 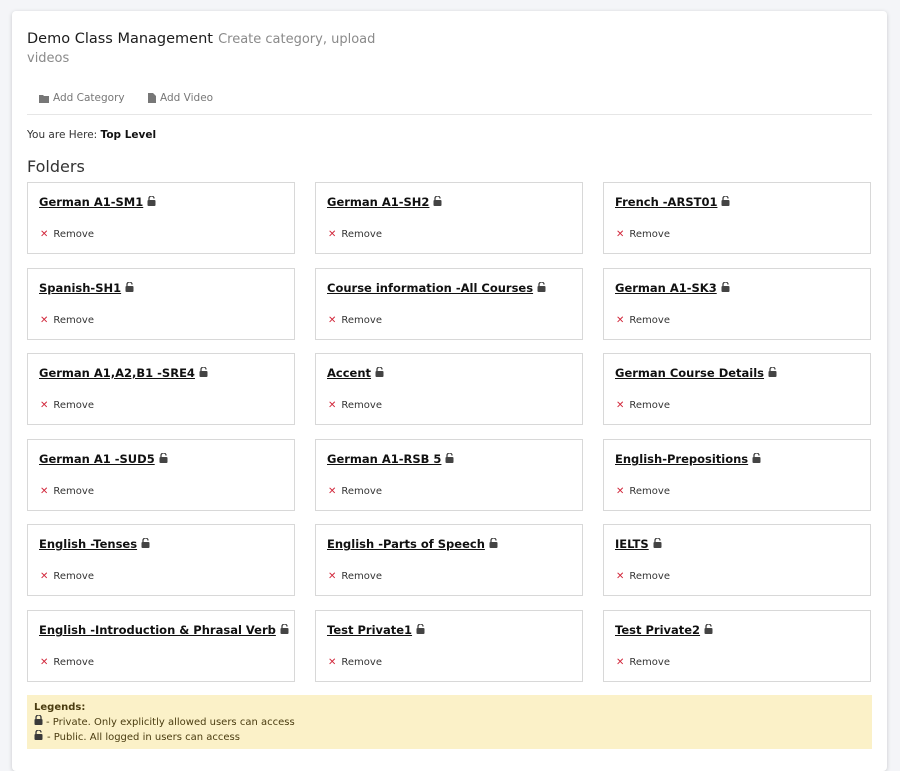 I want to click on folder-link: French -ARST01, so click(x=672, y=202).